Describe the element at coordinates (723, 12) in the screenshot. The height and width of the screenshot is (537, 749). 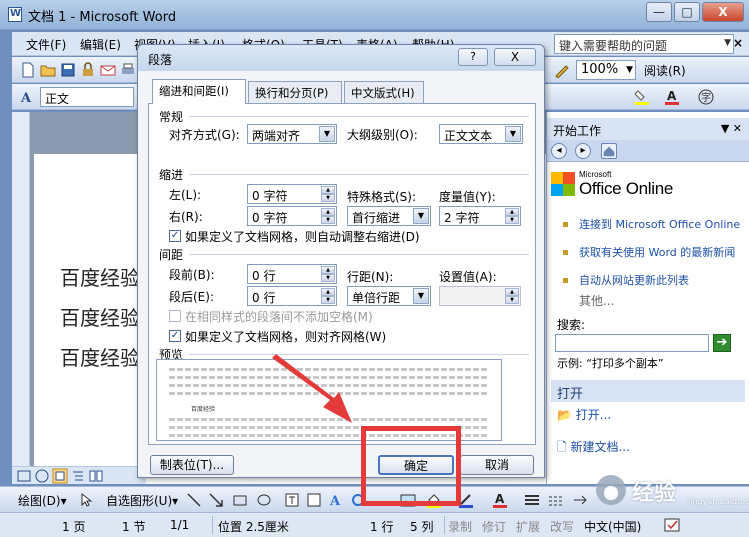
I see `close-window-button: X` at that location.